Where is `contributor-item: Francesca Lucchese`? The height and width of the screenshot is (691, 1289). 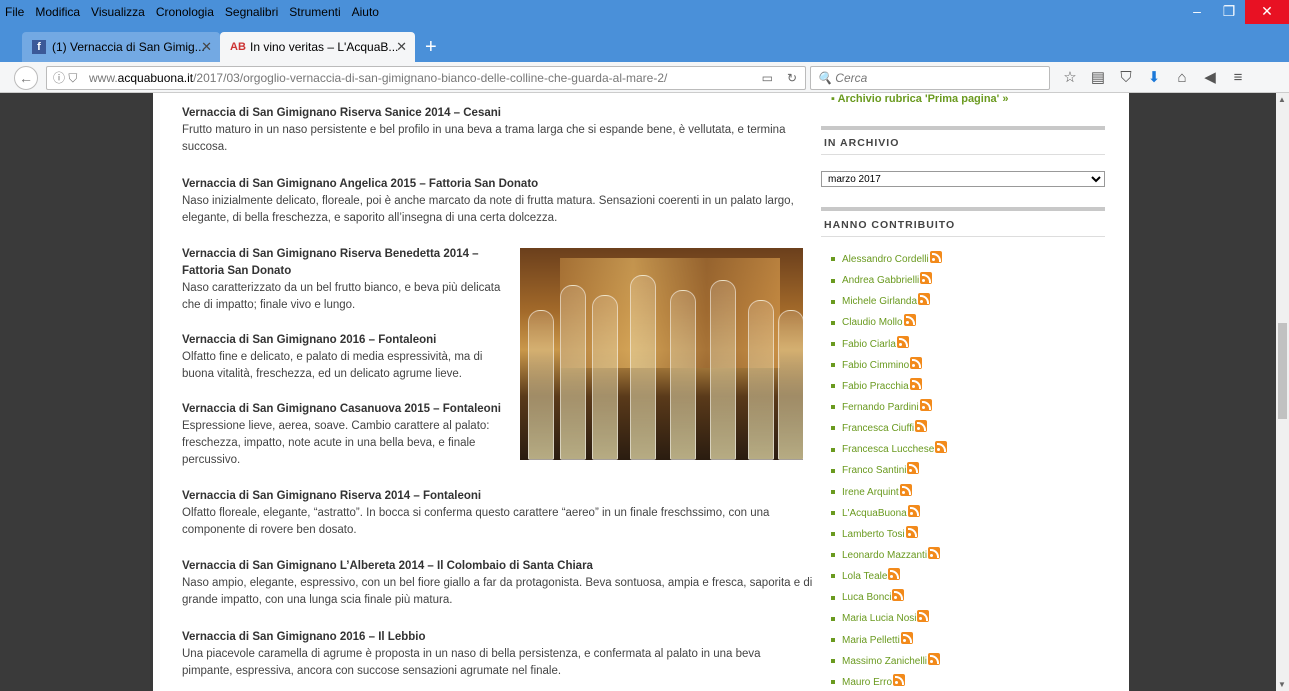
contributor-item: Francesca Lucchese is located at coordinates (889, 451).